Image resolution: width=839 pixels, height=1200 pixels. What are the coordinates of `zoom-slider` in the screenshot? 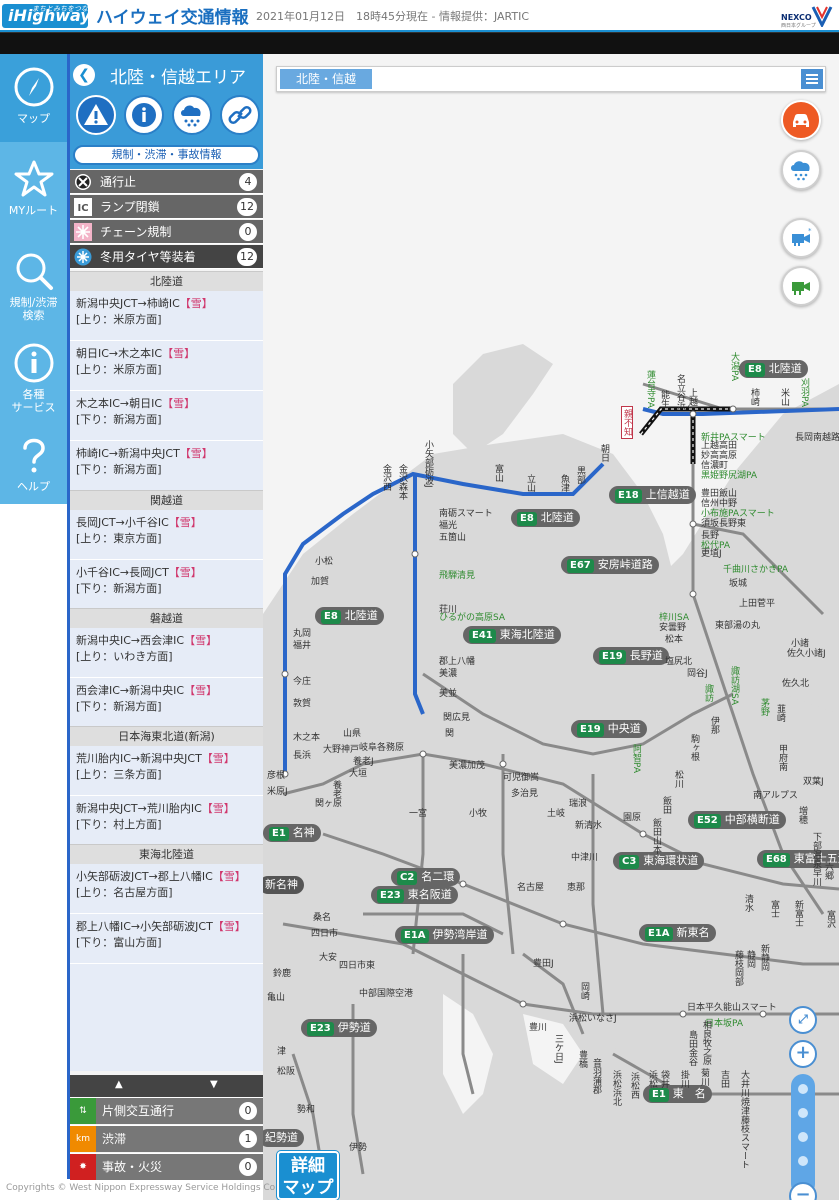 It's located at (803, 1135).